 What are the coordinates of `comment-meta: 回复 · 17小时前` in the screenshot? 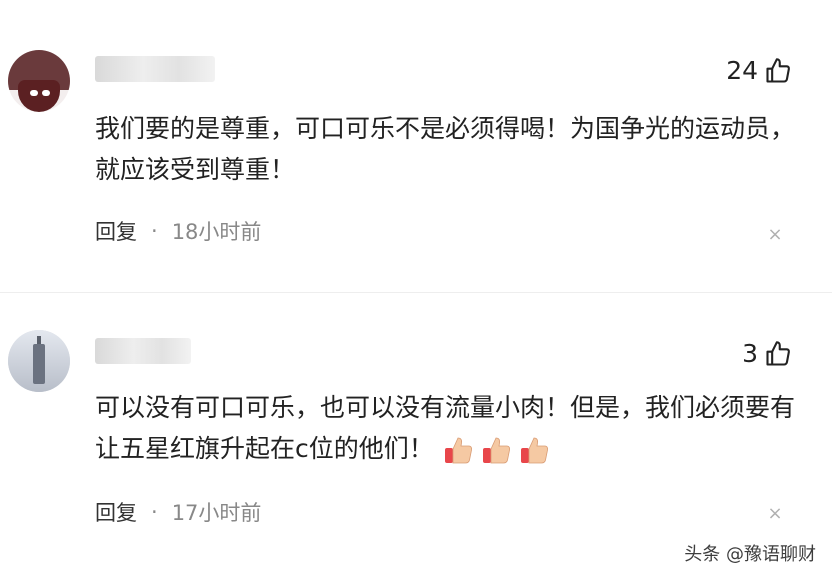 It's located at (178, 512).